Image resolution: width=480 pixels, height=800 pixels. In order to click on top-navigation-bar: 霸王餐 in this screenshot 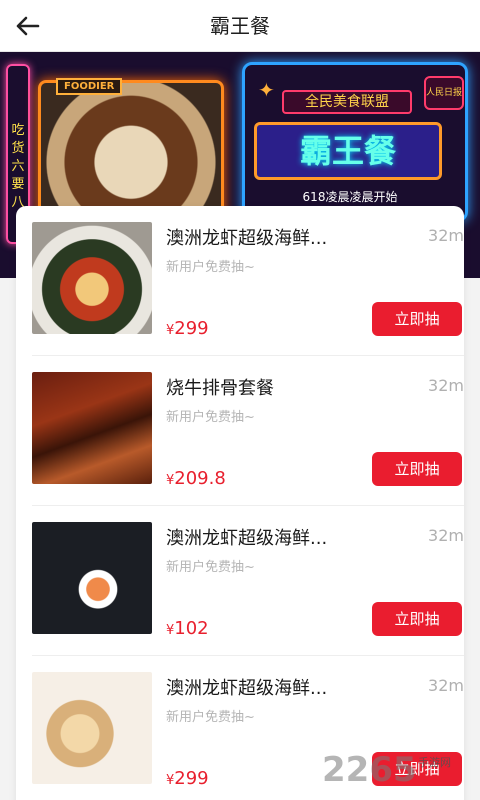, I will do `click(240, 26)`.